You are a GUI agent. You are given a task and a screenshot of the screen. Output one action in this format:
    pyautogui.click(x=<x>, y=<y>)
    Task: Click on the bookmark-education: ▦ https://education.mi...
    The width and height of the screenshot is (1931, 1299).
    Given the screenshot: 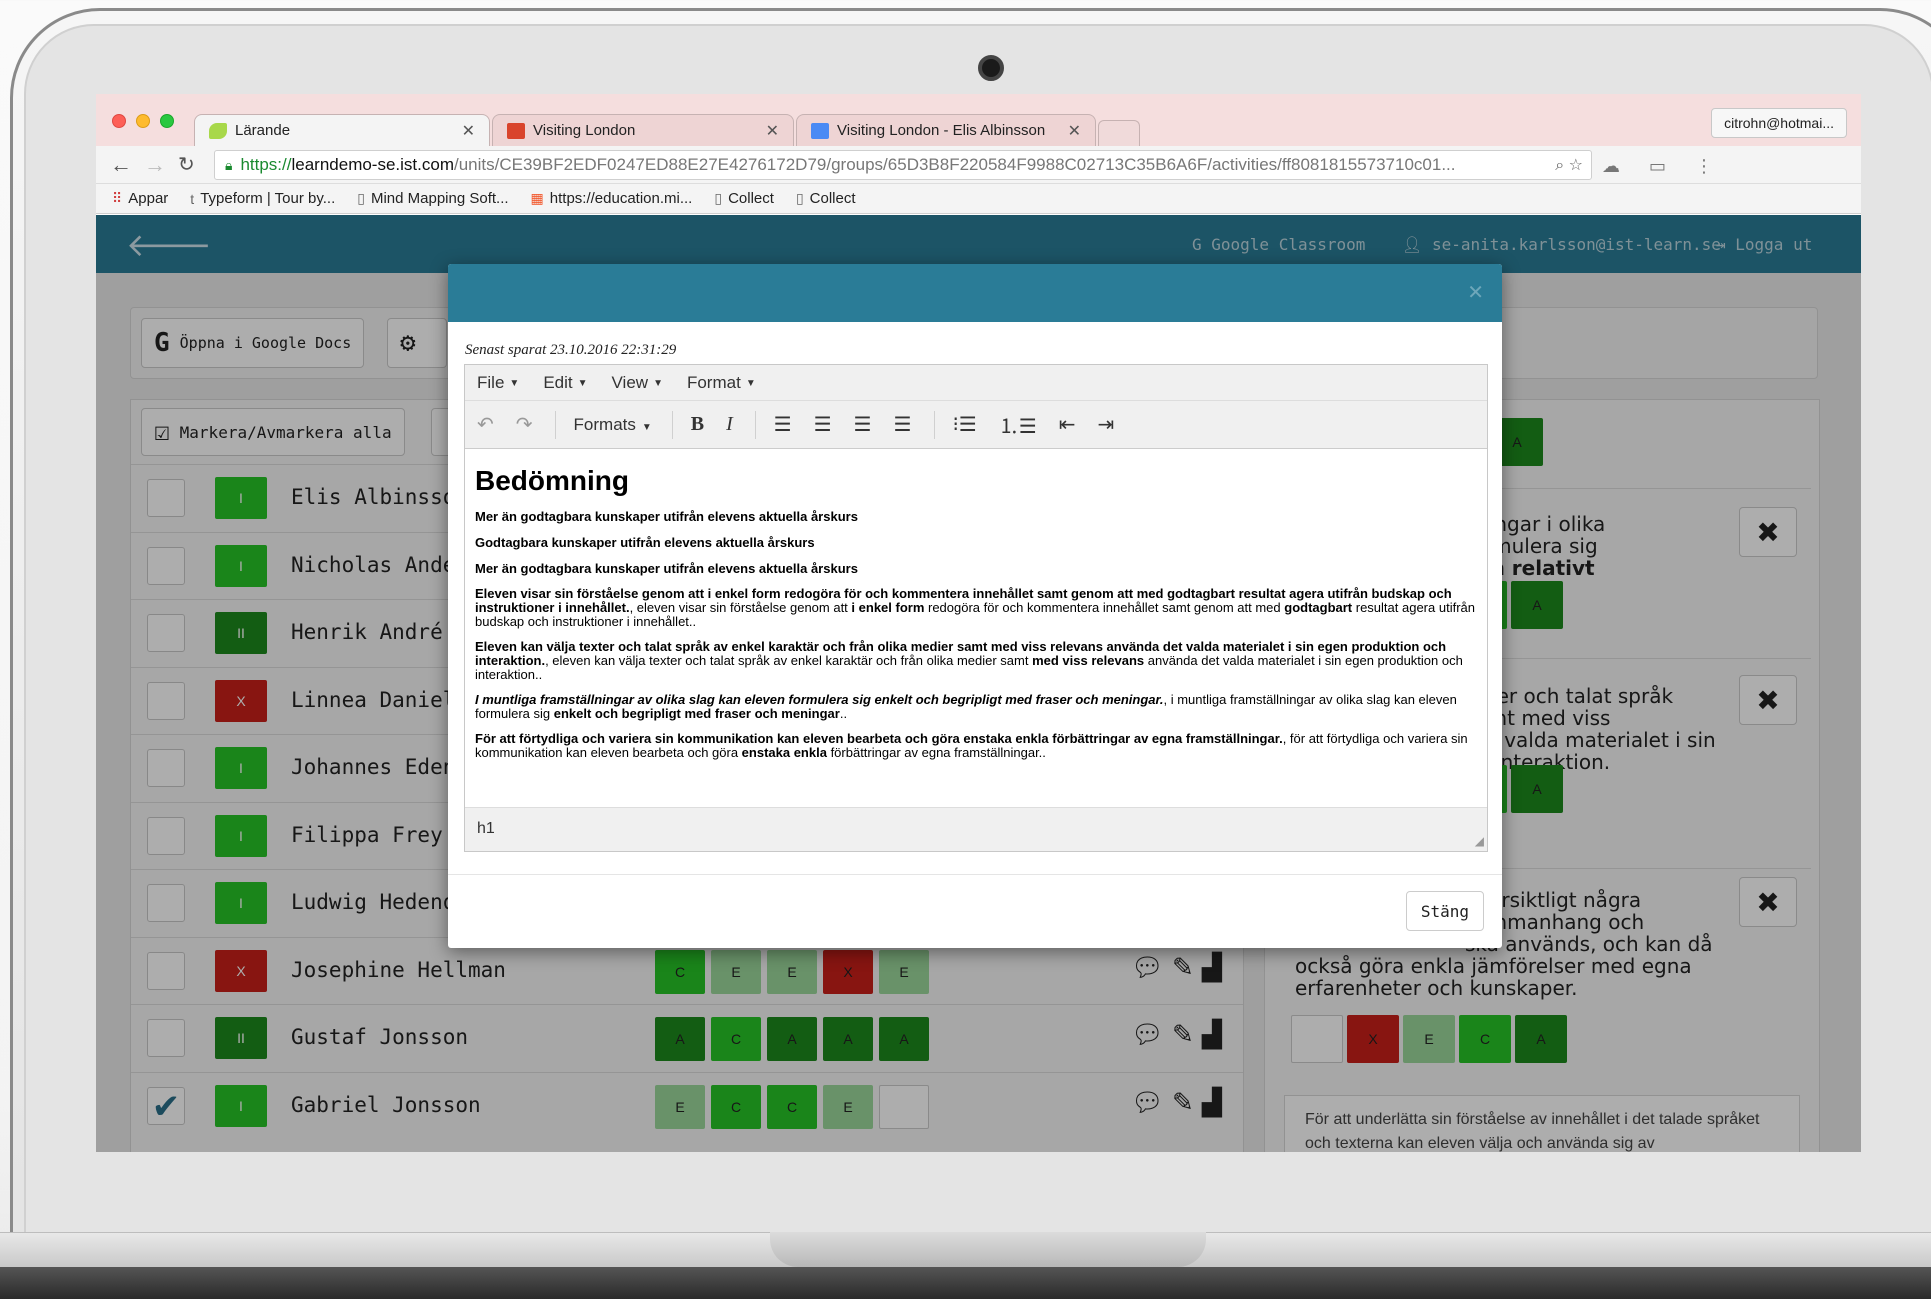 What is the action you would take?
    pyautogui.click(x=612, y=198)
    